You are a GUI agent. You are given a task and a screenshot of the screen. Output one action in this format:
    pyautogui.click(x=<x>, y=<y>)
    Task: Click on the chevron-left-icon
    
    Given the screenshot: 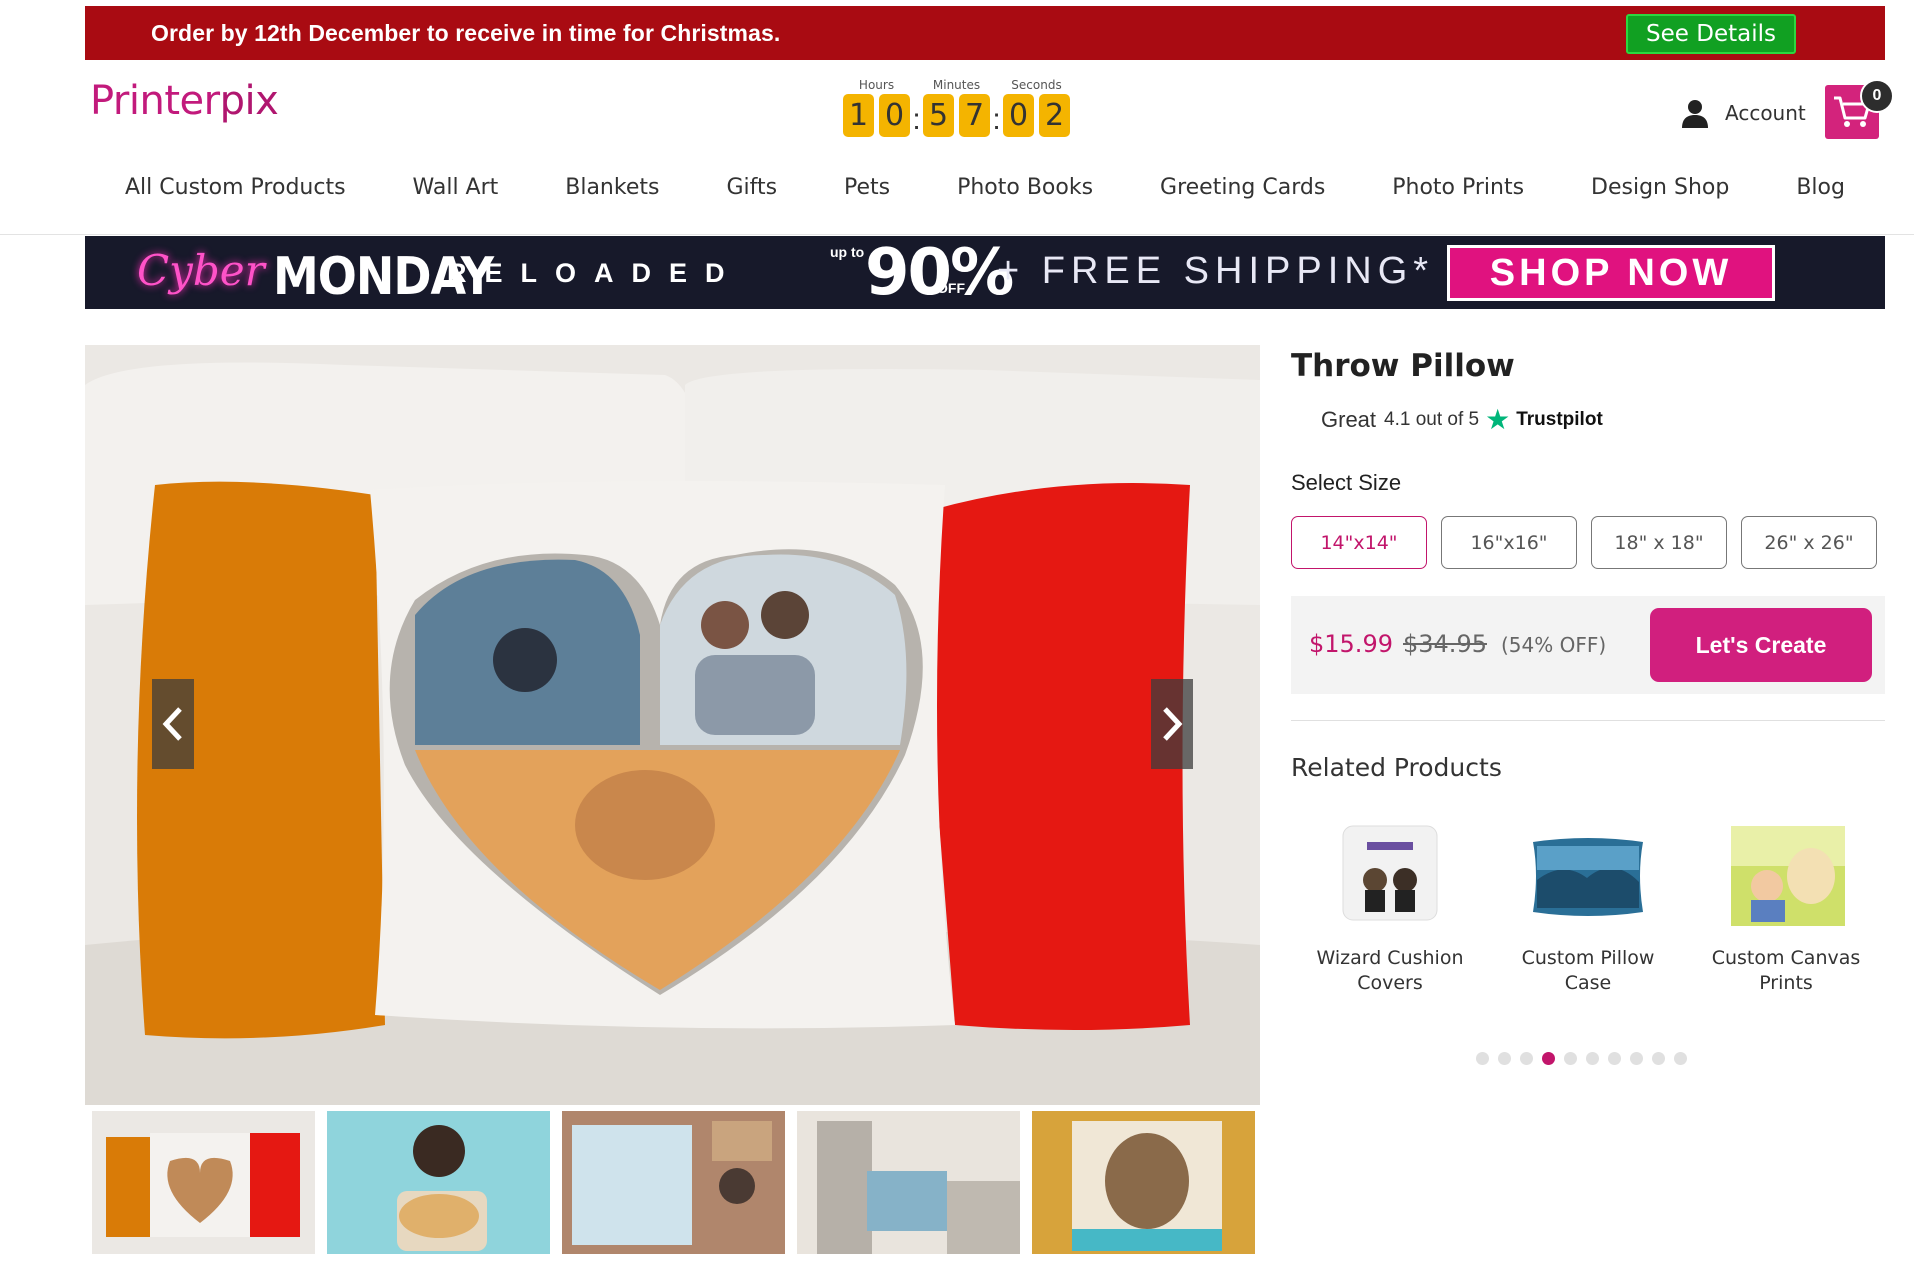 What is the action you would take?
    pyautogui.click(x=172, y=724)
    